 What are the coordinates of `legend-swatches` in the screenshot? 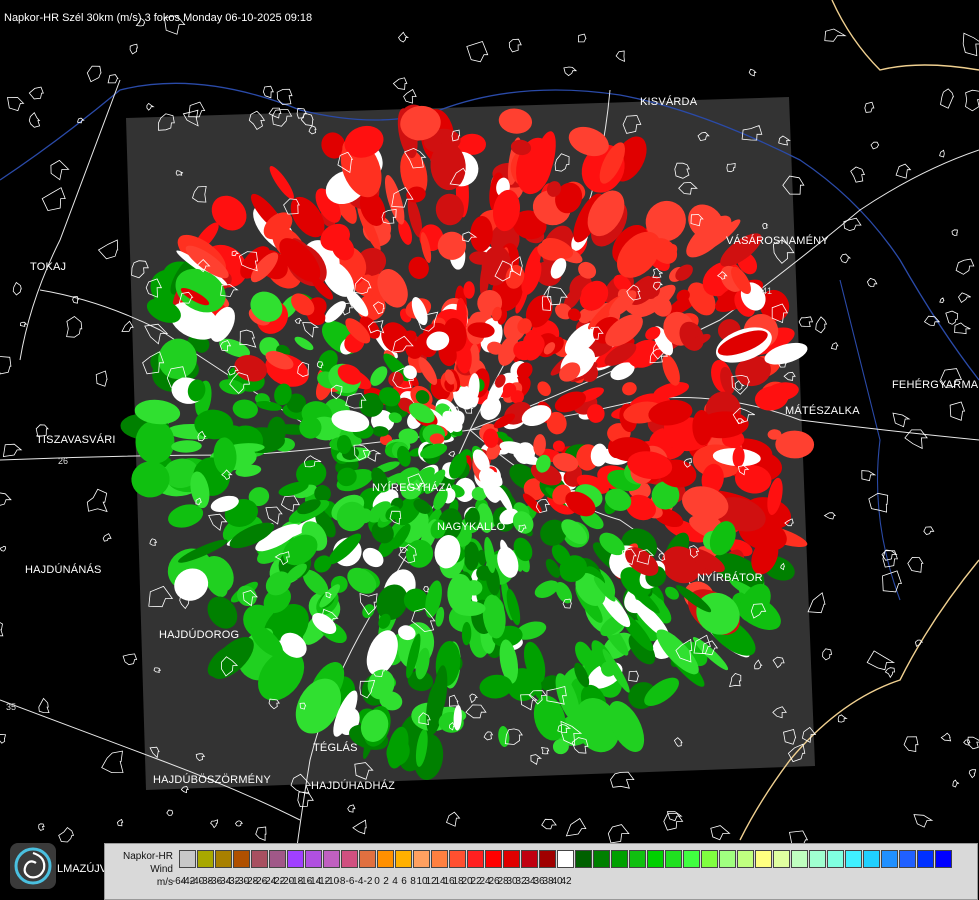 It's located at (566, 859).